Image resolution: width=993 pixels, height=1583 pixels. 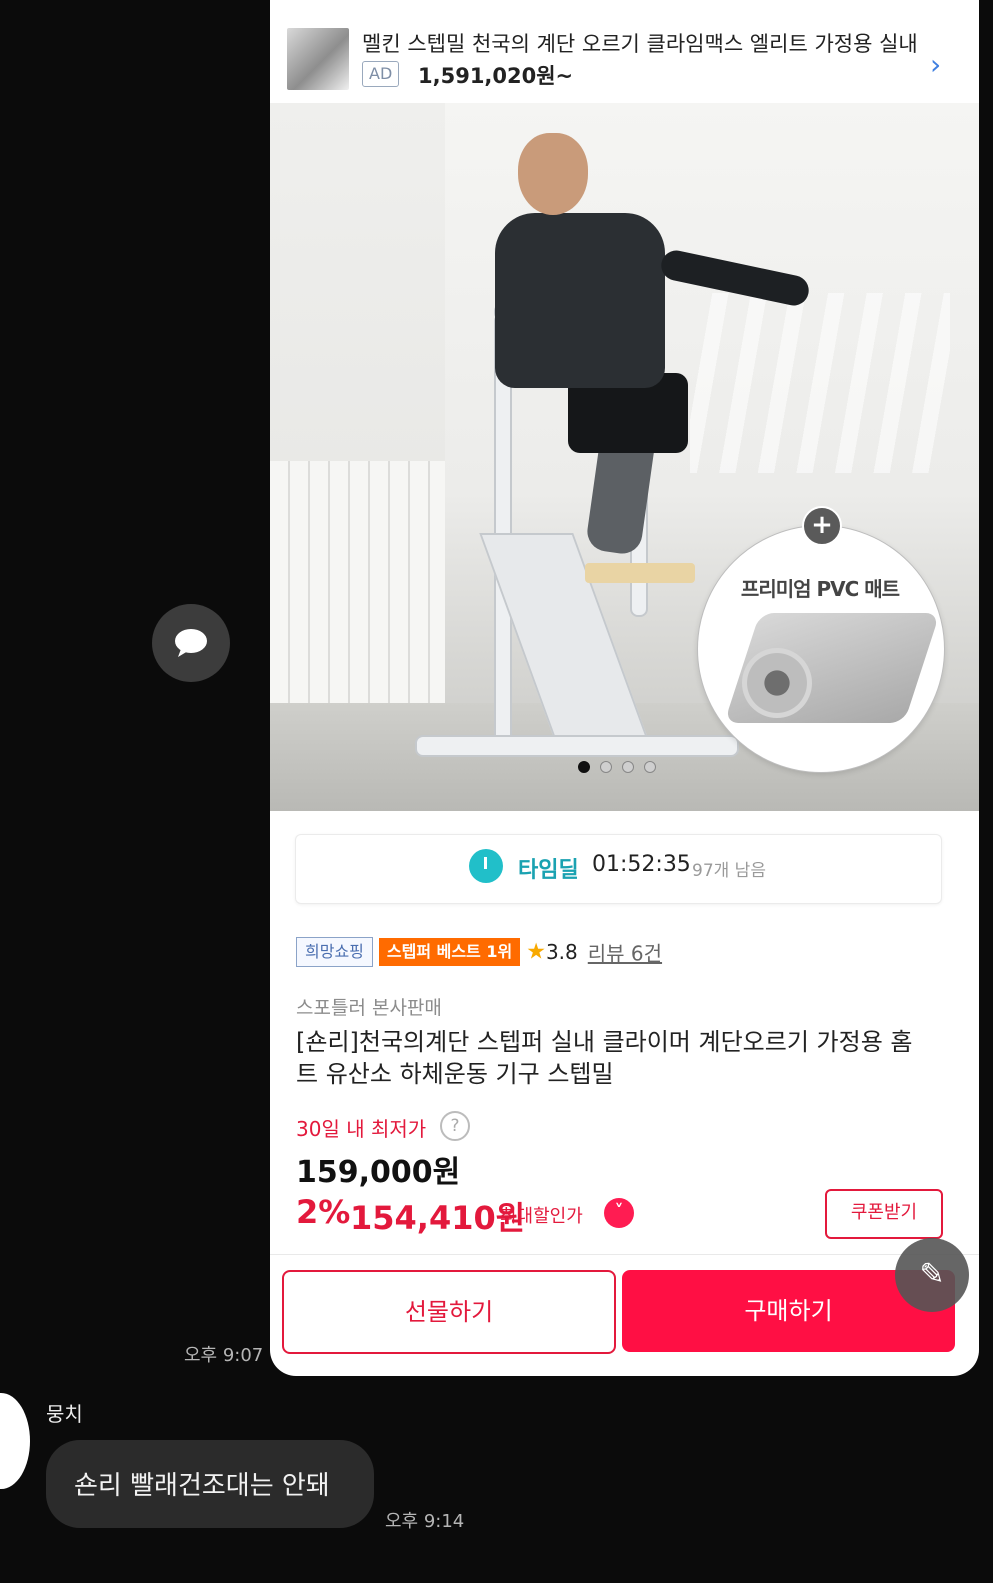 I want to click on hope-shopping-badge: 희망쇼핑, so click(x=334, y=952).